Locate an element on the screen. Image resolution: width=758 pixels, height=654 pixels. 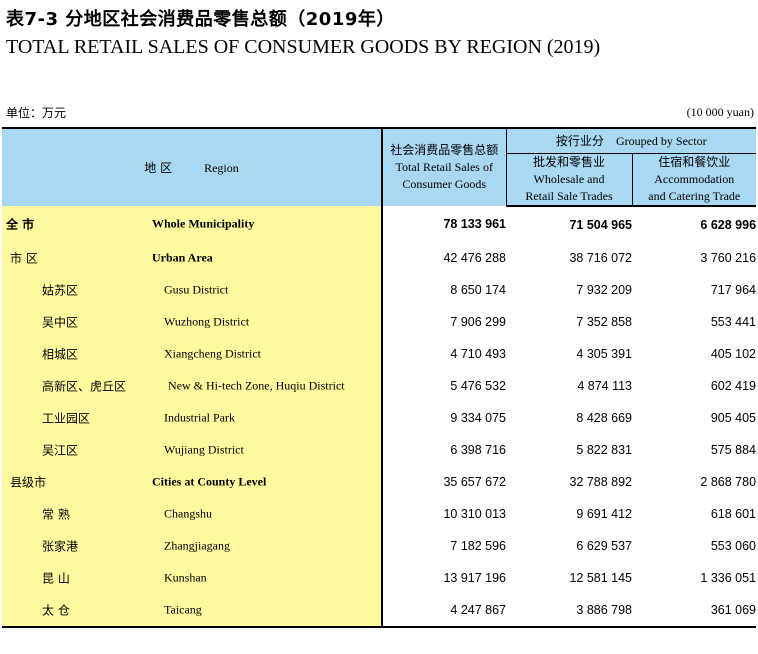
total-value: 7 182 596 is located at coordinates (478, 546).